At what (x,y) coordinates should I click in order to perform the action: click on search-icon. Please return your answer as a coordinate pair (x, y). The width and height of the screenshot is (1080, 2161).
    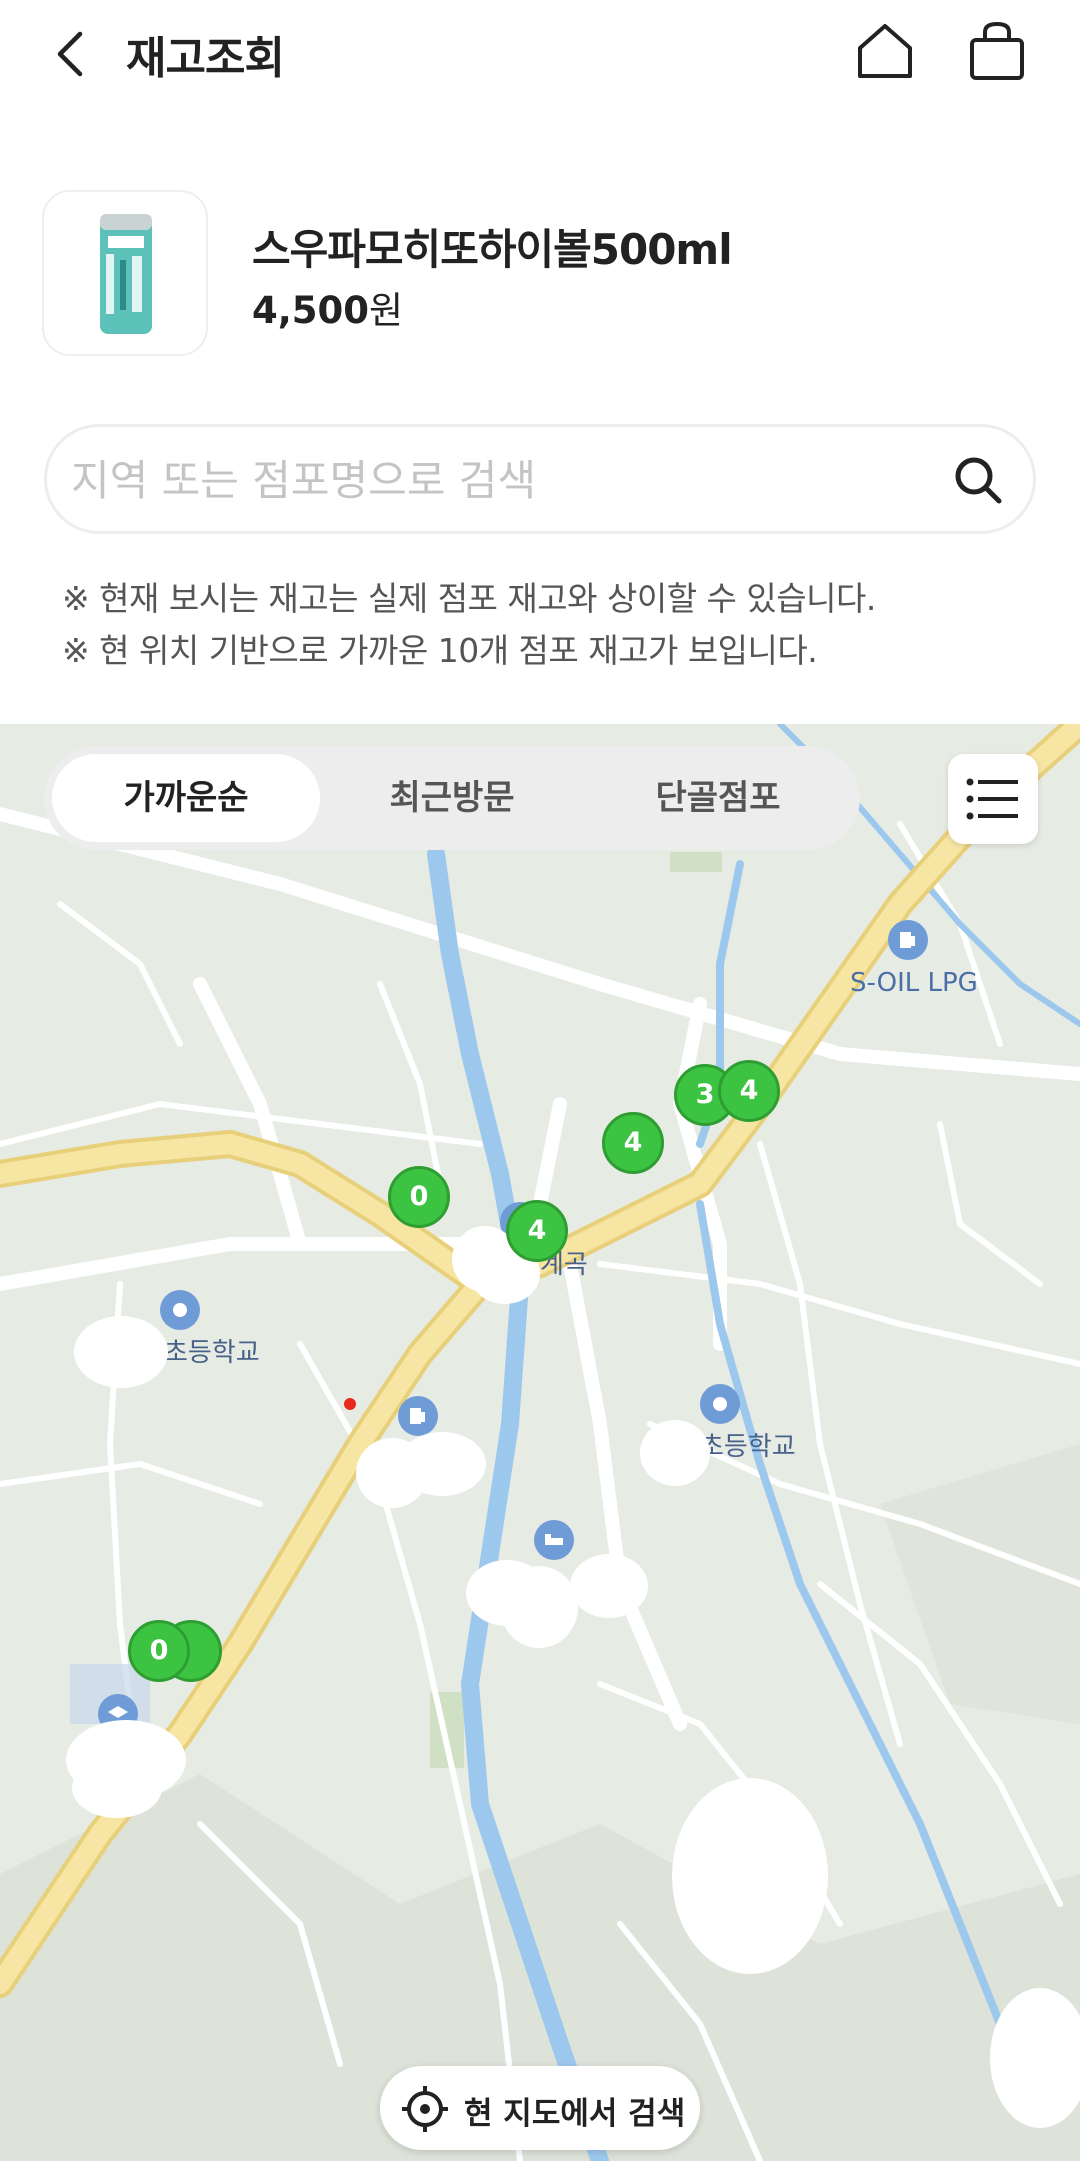
    Looking at the image, I should click on (978, 480).